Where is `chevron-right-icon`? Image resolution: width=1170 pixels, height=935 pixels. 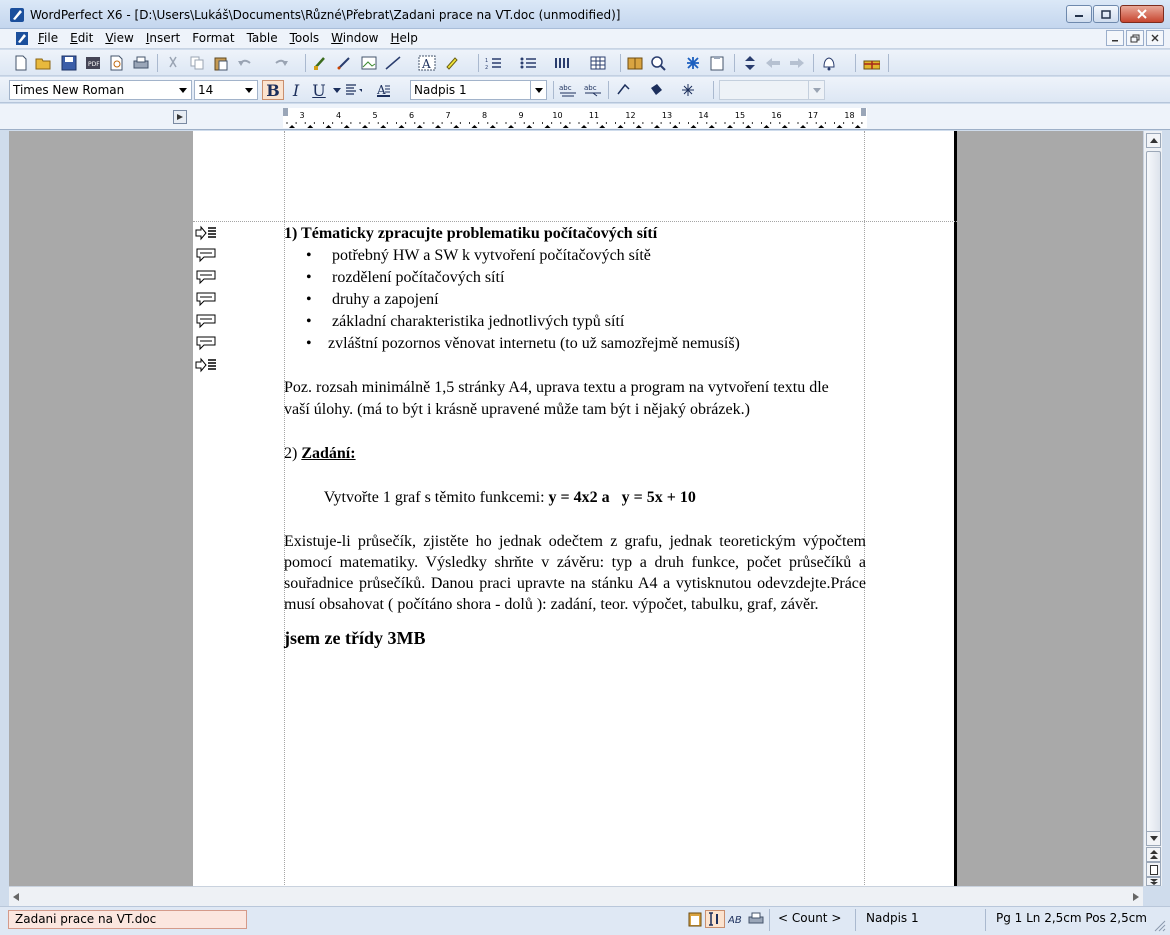 chevron-right-icon is located at coordinates (1136, 897).